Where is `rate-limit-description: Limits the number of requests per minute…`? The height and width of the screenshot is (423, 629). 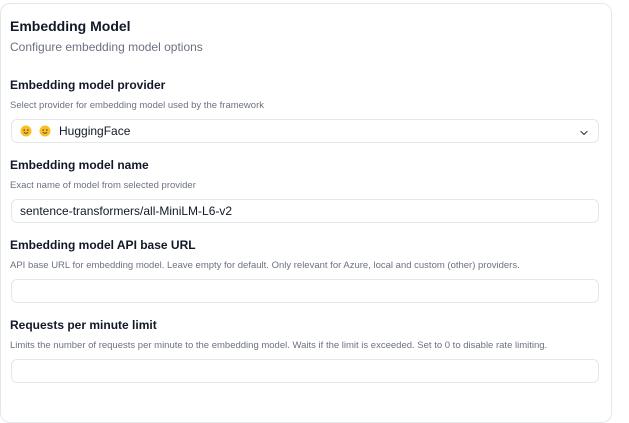
rate-limit-description: Limits the number of requests per minute… is located at coordinates (279, 345).